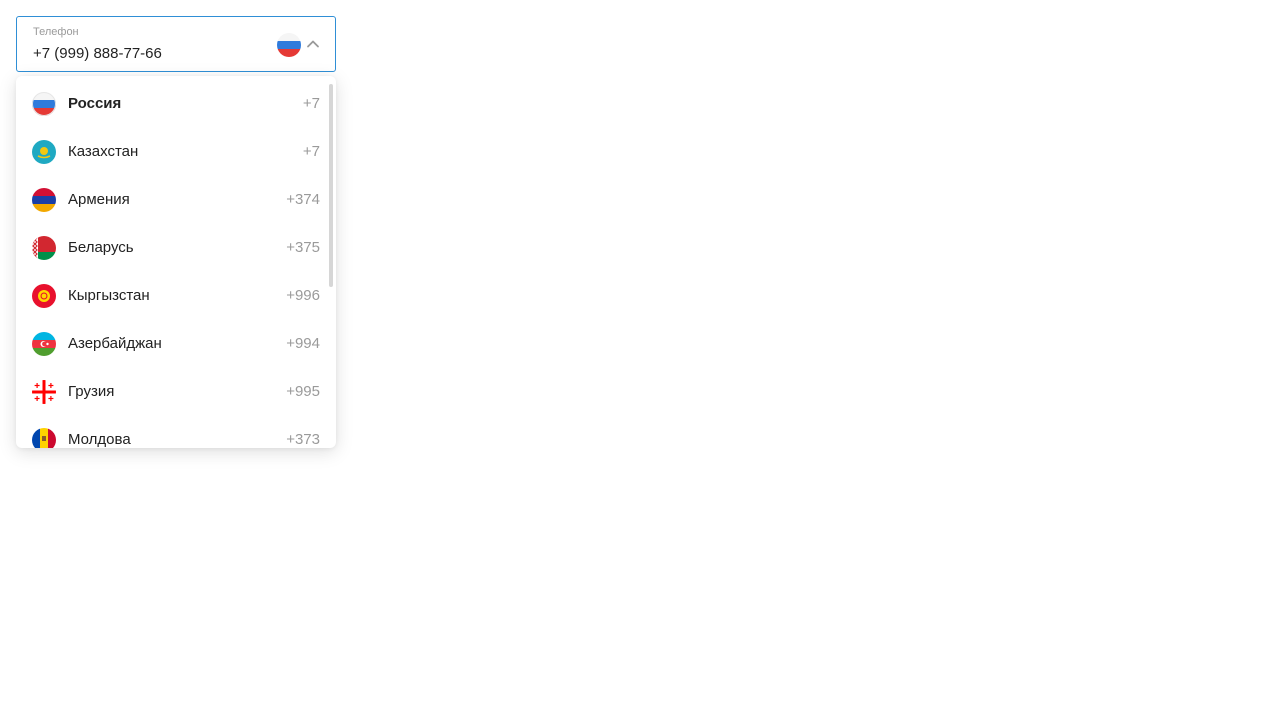 Image resolution: width=1280 pixels, height=720 pixels. What do you see at coordinates (44, 296) in the screenshot?
I see `flag-kyrgyzstan-icon` at bounding box center [44, 296].